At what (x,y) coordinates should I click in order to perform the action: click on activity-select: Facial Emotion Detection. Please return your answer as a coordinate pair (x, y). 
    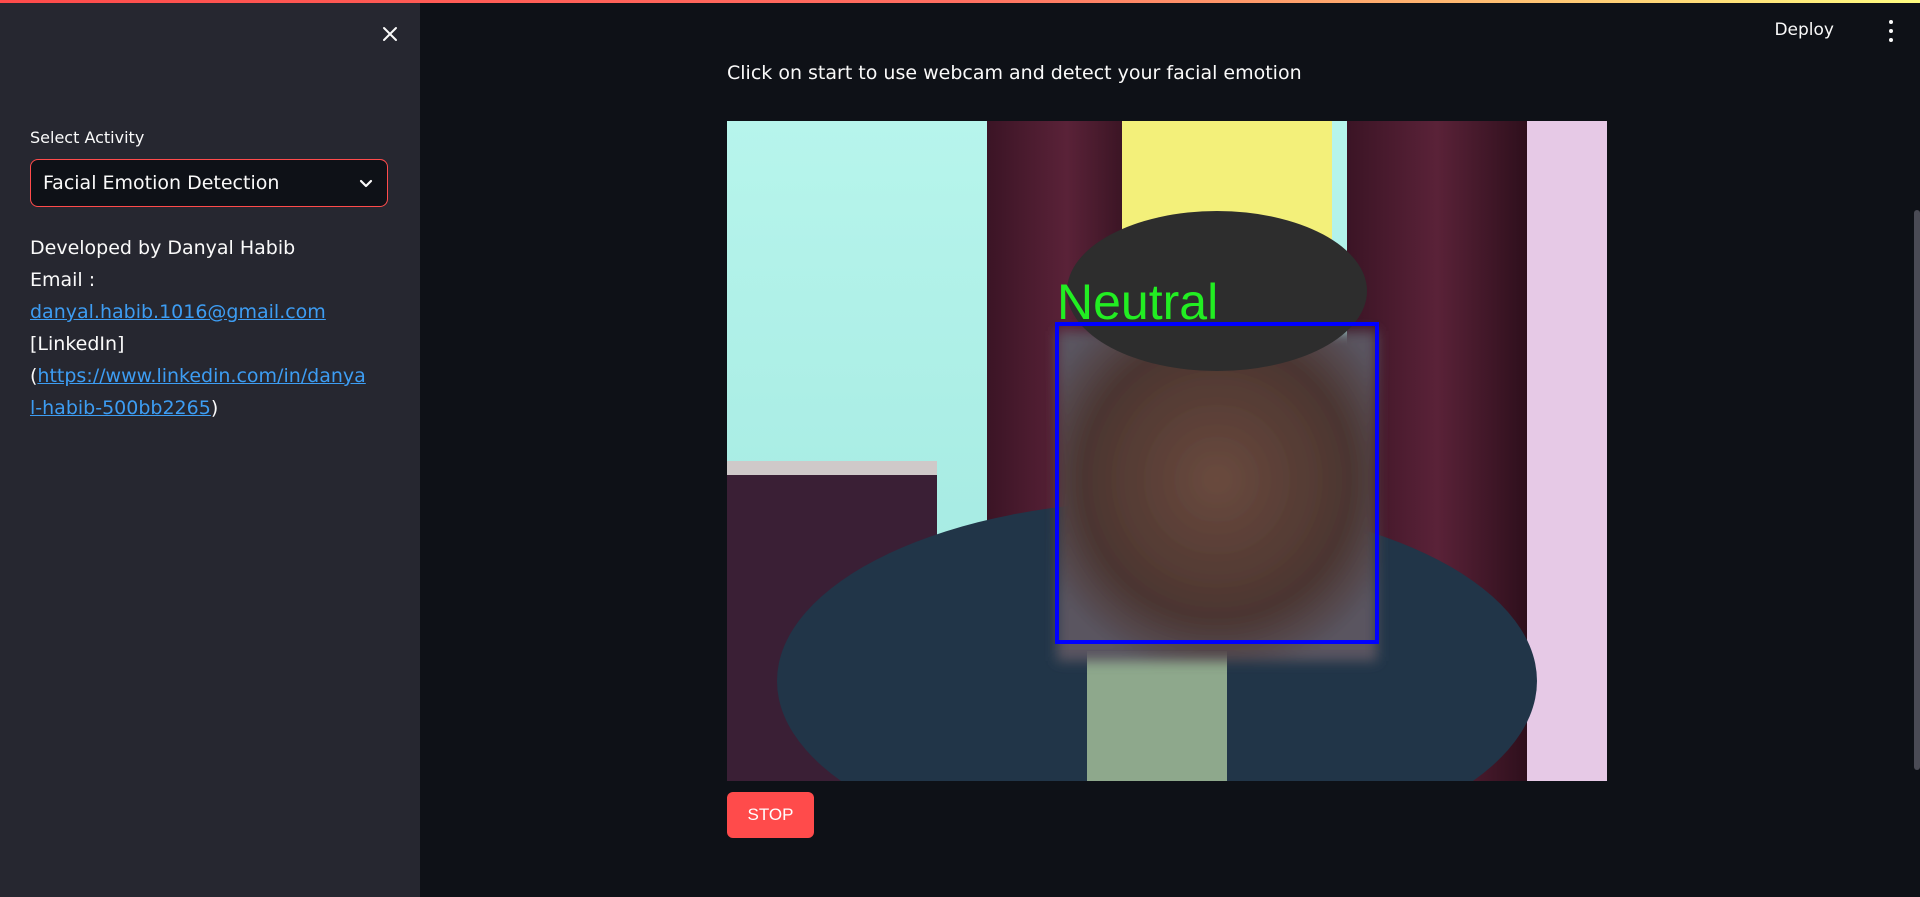
    Looking at the image, I should click on (209, 183).